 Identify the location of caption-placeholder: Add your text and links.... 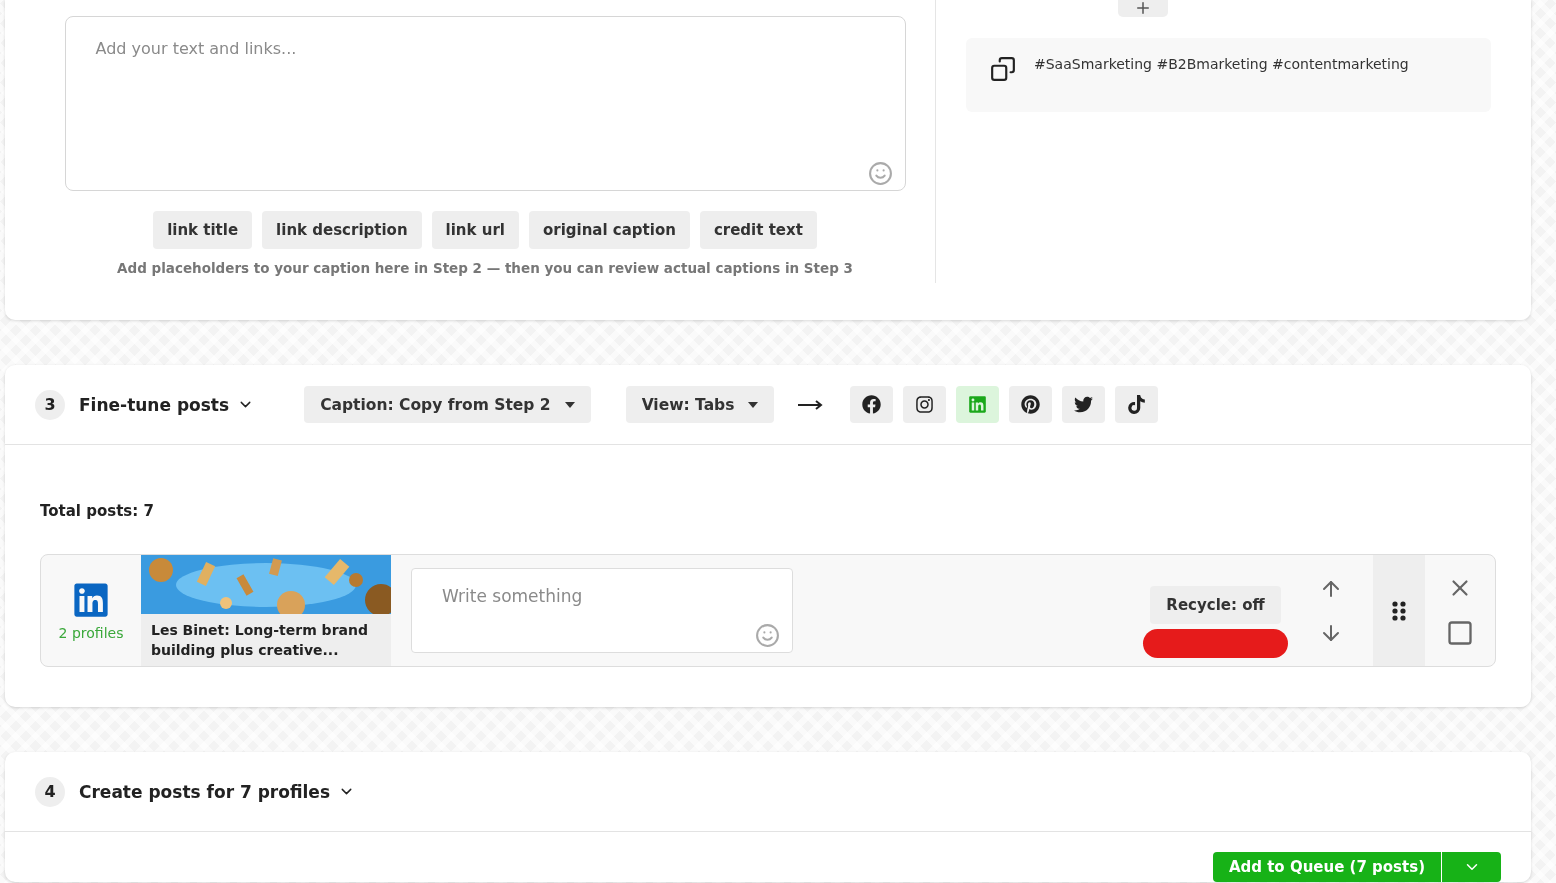
(196, 48).